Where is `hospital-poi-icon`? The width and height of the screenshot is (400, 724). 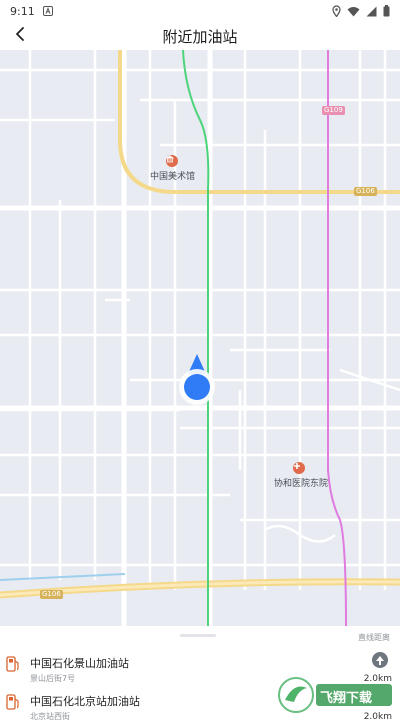
hospital-poi-icon is located at coordinates (299, 468).